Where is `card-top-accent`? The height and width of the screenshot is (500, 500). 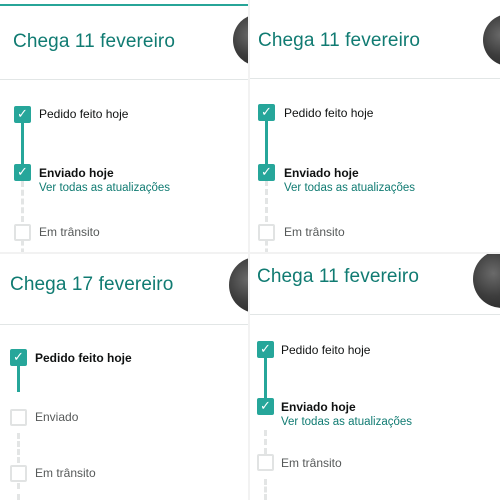 card-top-accent is located at coordinates (124, 5).